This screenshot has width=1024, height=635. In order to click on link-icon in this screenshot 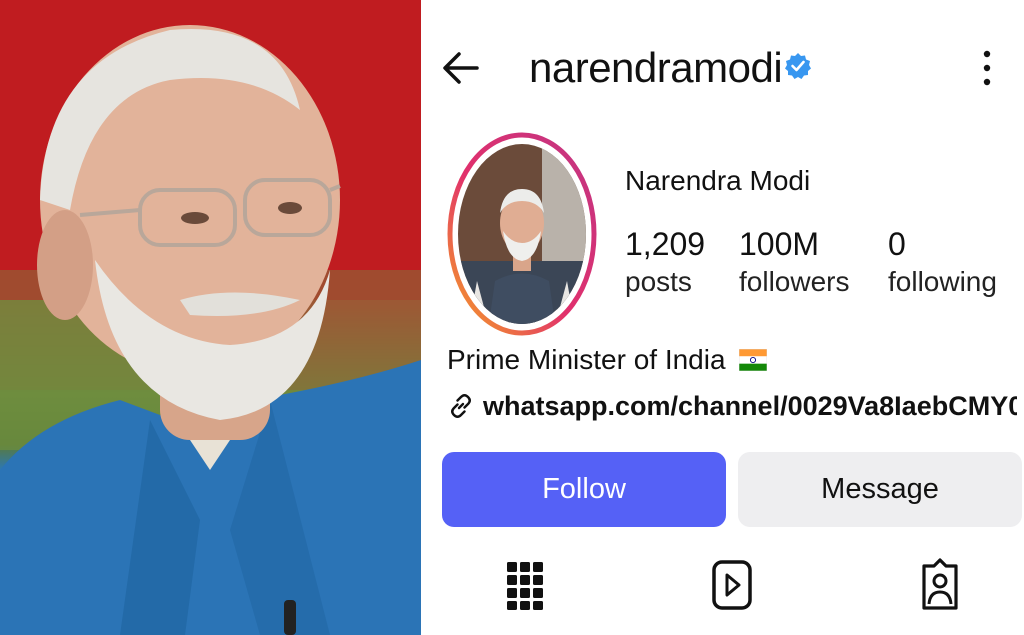, I will do `click(461, 406)`.